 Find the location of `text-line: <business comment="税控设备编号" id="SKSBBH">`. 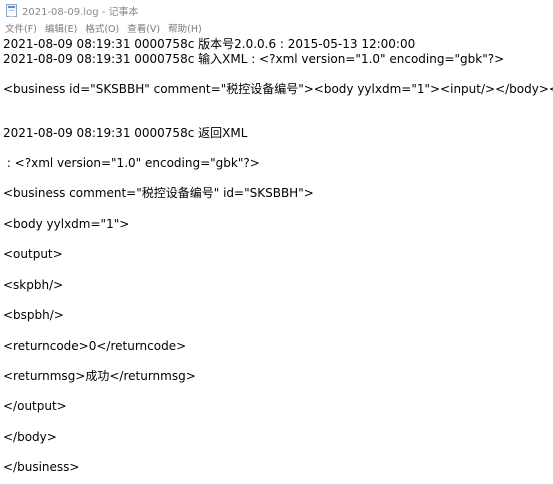

text-line: <business comment="税控设备编号" id="SKSBBH"> is located at coordinates (158, 193).